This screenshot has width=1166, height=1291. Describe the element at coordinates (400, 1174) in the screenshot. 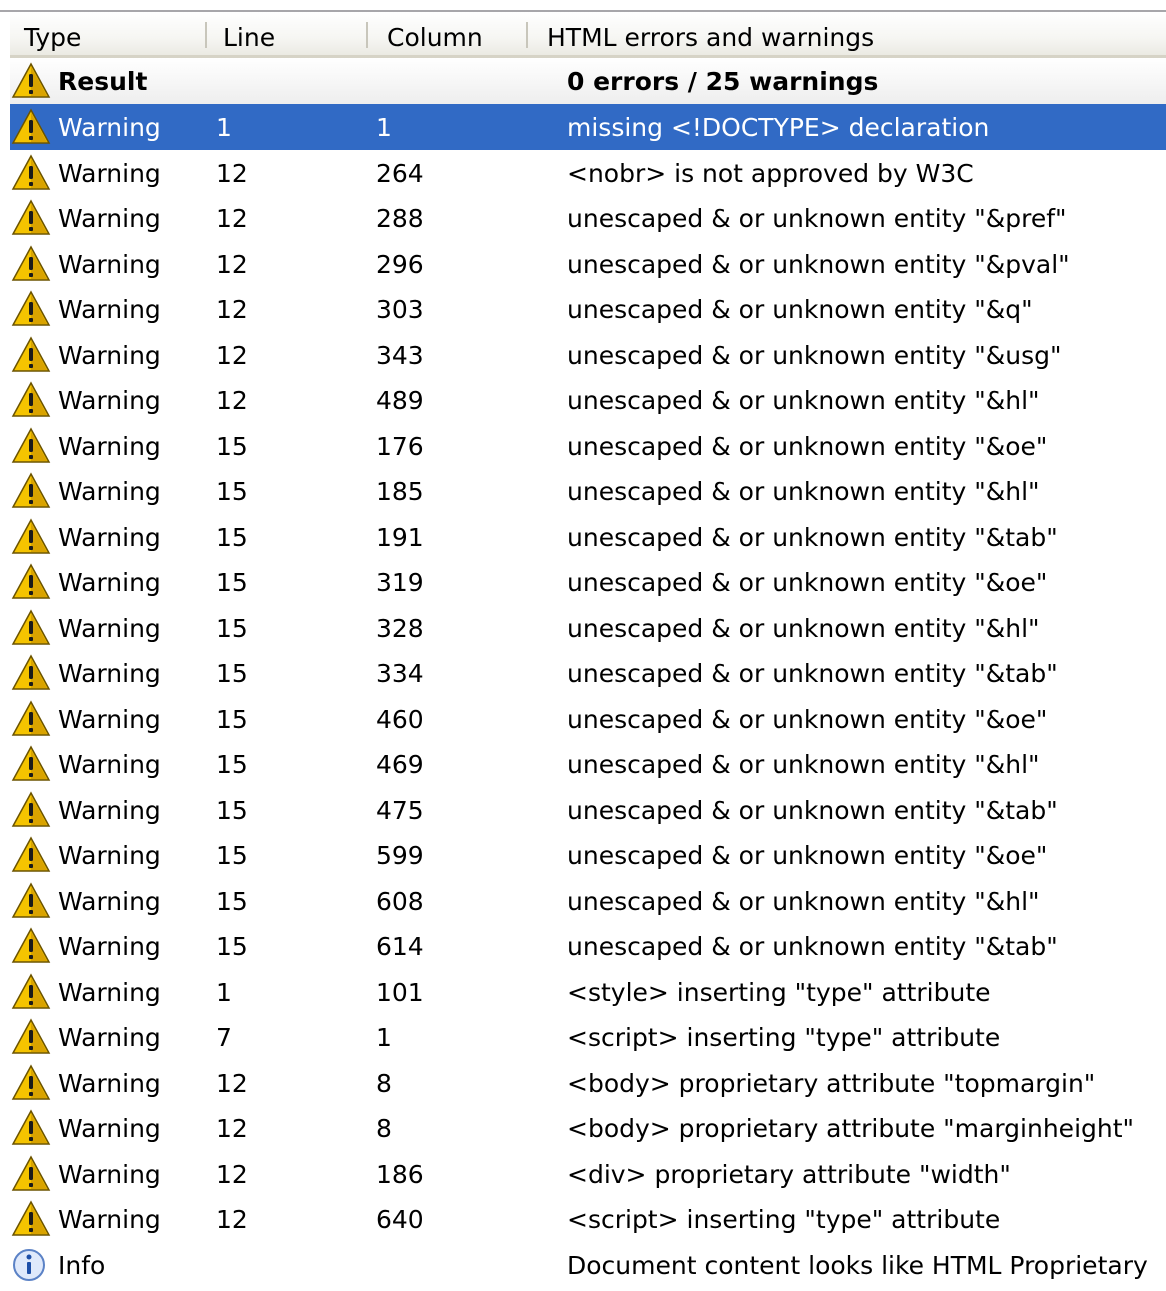

I see `row-column: 186` at that location.